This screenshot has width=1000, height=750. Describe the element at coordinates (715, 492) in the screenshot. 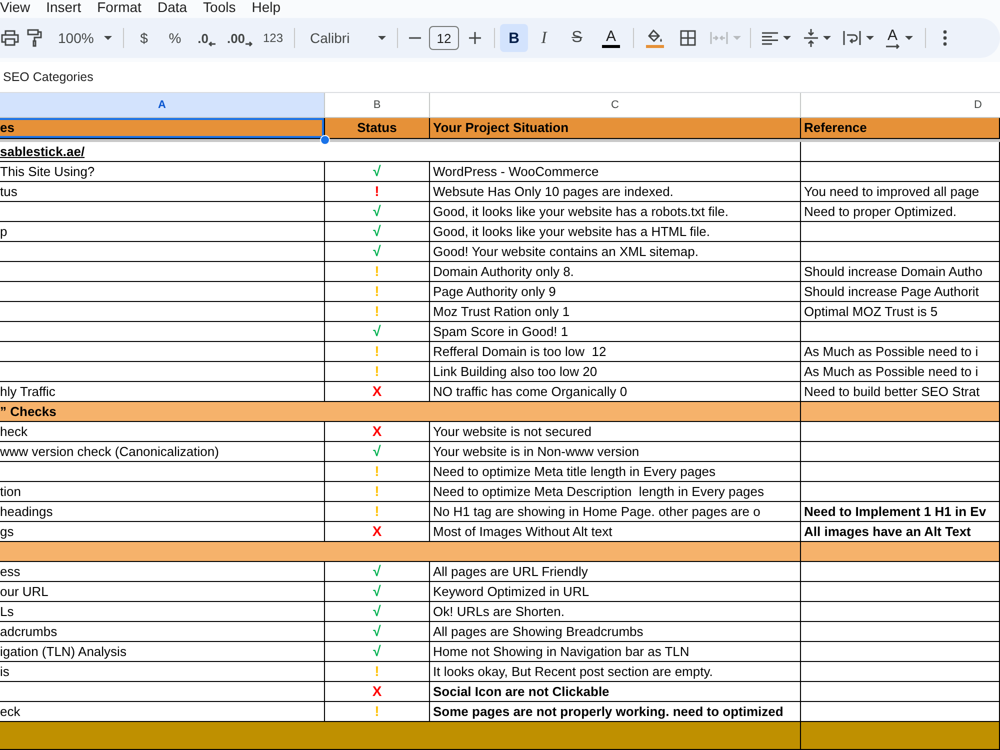

I see `table-cell: Need to optimize Meta Description length in Every pages` at that location.